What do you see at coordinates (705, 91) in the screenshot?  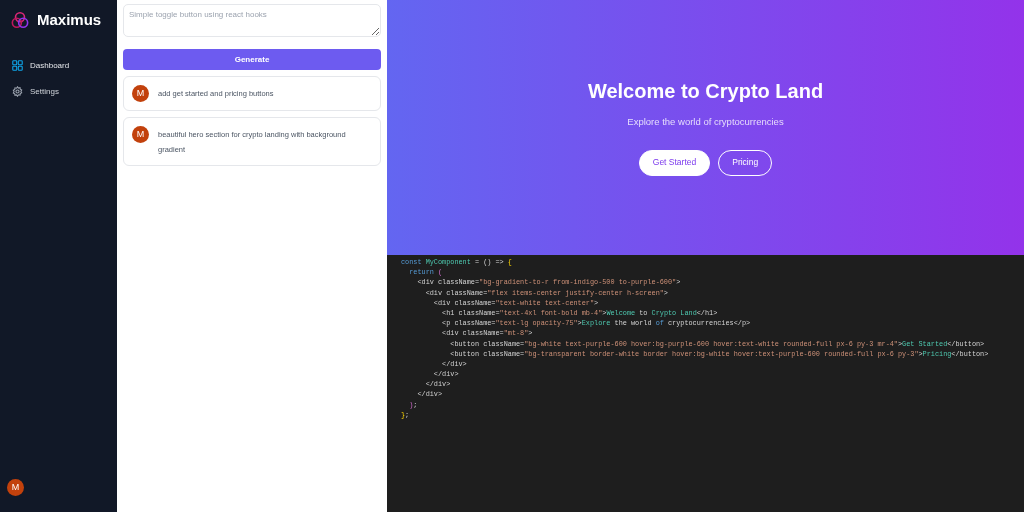 I see `hero-title: Welcome to Crypto Land` at bounding box center [705, 91].